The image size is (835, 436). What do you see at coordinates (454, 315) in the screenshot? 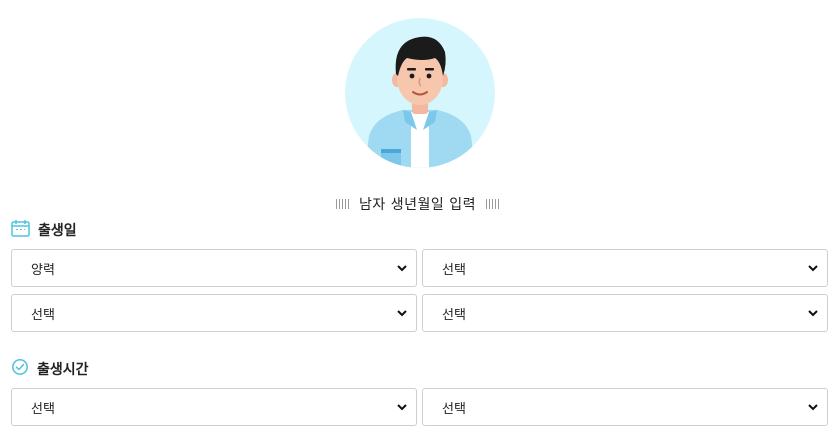
I see `birth-day-value: 선택` at bounding box center [454, 315].